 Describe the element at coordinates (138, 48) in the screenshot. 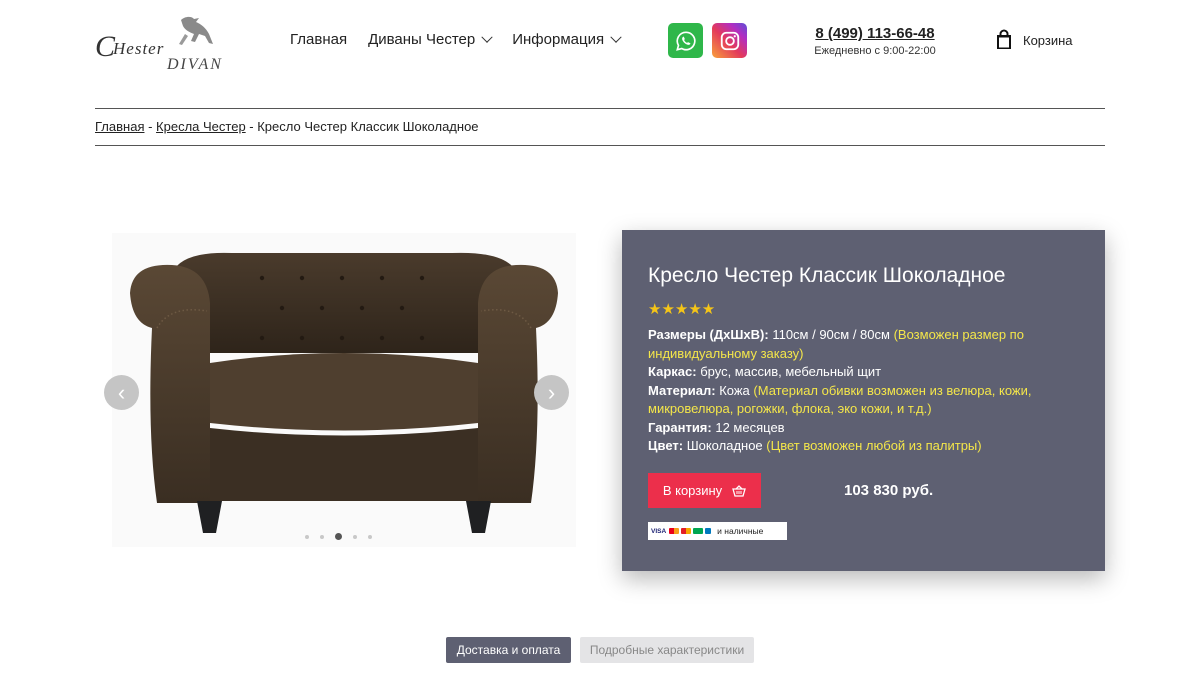

I see `logo-line1: Hester` at that location.